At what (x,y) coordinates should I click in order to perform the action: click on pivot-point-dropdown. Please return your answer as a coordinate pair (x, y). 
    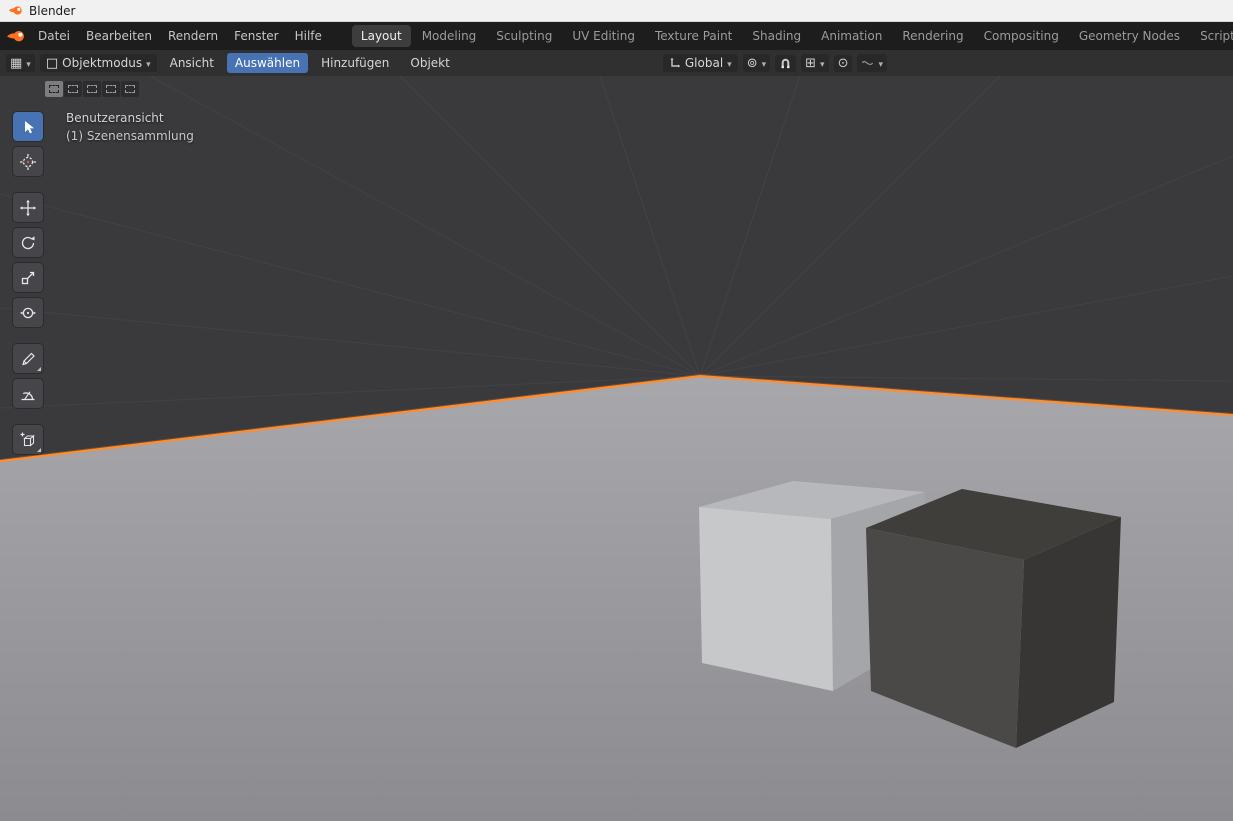
    Looking at the image, I should click on (756, 63).